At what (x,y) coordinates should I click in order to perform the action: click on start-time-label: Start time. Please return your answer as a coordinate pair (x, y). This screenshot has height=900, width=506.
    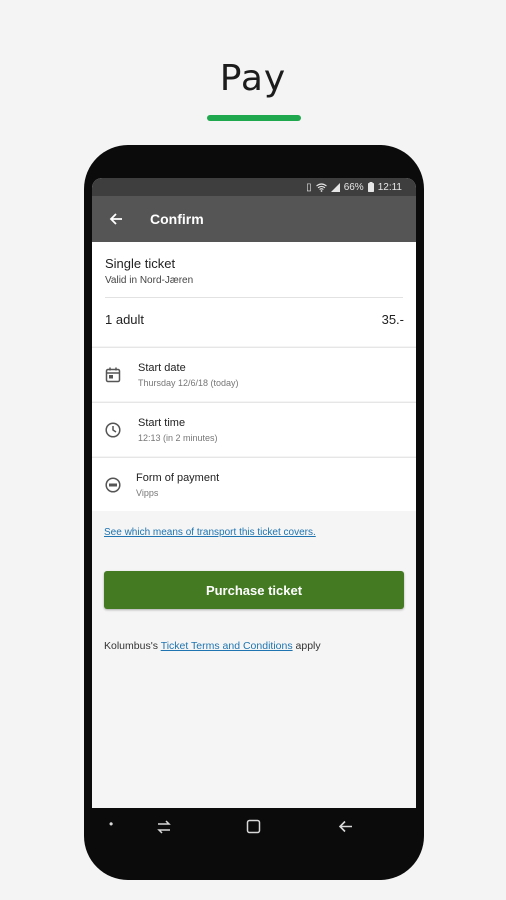
    Looking at the image, I should click on (162, 423).